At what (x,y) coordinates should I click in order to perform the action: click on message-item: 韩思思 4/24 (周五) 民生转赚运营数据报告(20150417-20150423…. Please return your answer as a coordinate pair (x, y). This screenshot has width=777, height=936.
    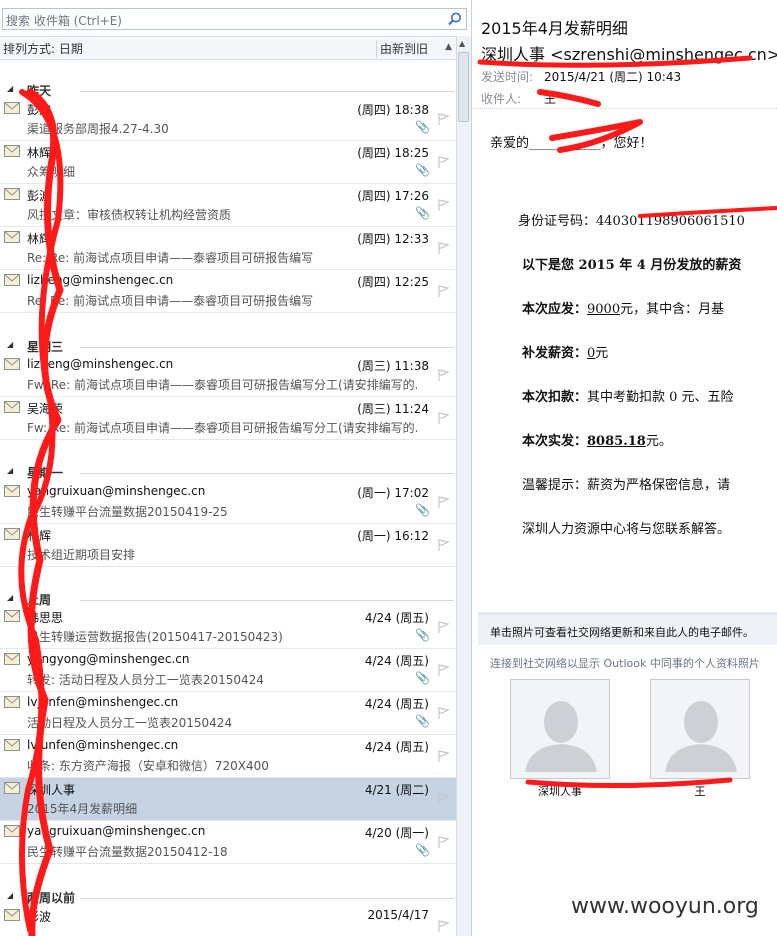
    Looking at the image, I should click on (228, 627).